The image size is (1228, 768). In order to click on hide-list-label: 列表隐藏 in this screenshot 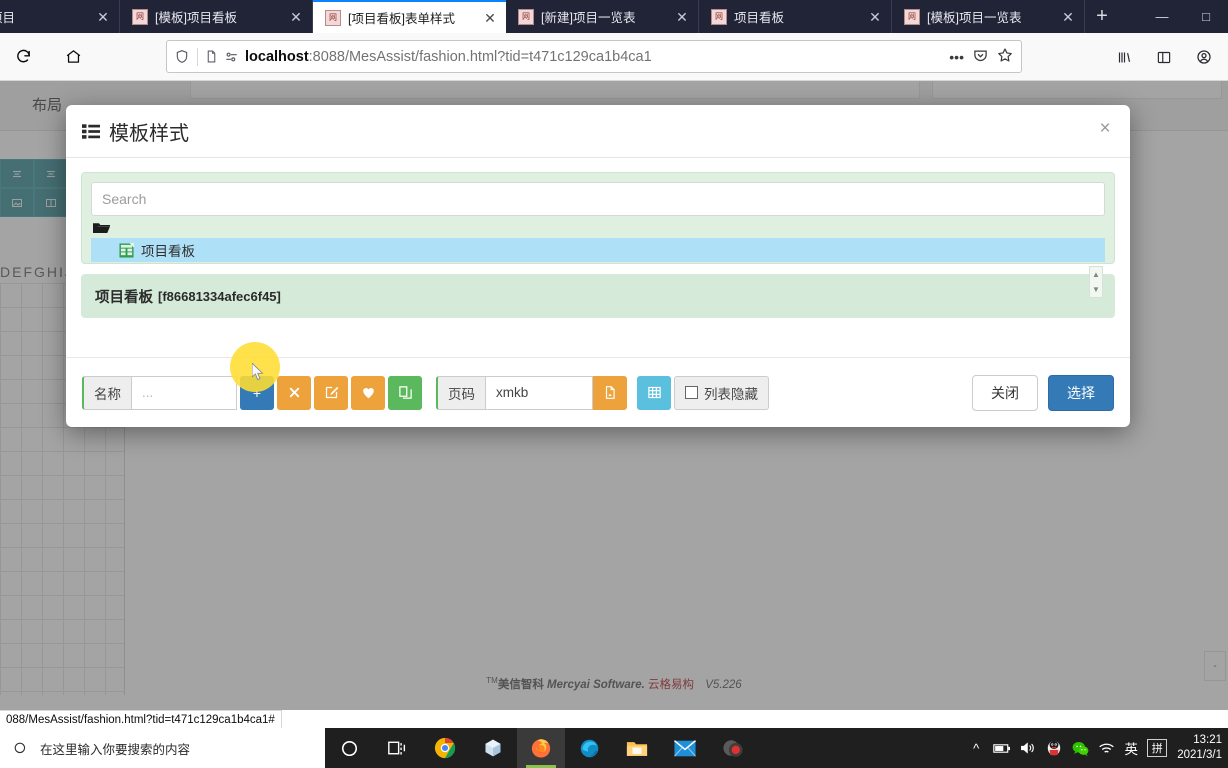, I will do `click(731, 394)`.